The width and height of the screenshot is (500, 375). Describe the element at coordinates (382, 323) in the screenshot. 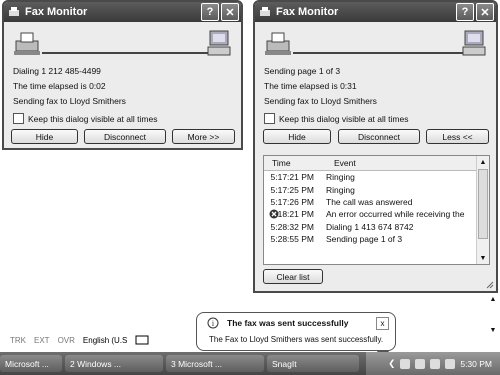

I see `balloon-close-icon: x` at that location.